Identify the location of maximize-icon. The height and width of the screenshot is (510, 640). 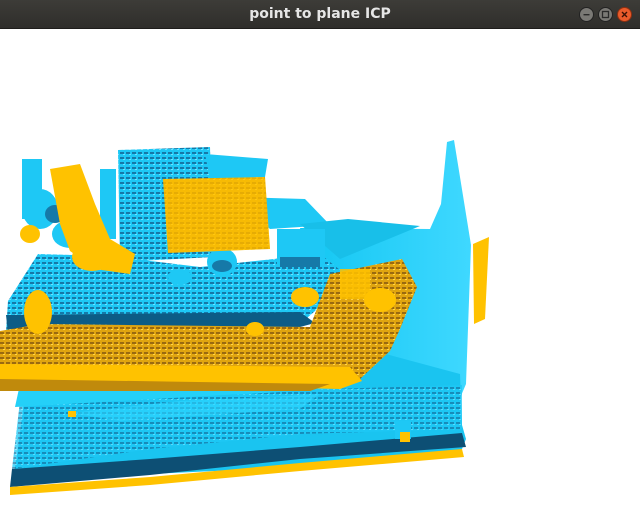
(605, 14).